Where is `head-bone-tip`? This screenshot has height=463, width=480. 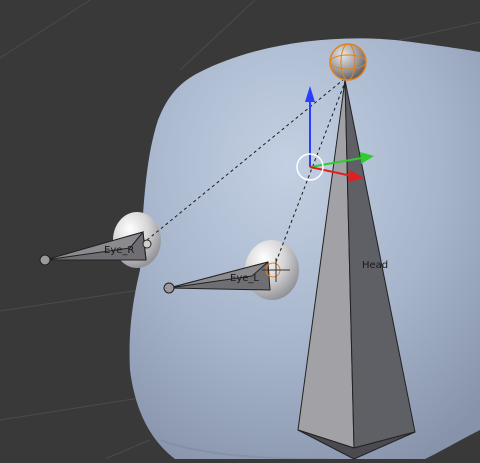
head-bone-tip is located at coordinates (348, 62).